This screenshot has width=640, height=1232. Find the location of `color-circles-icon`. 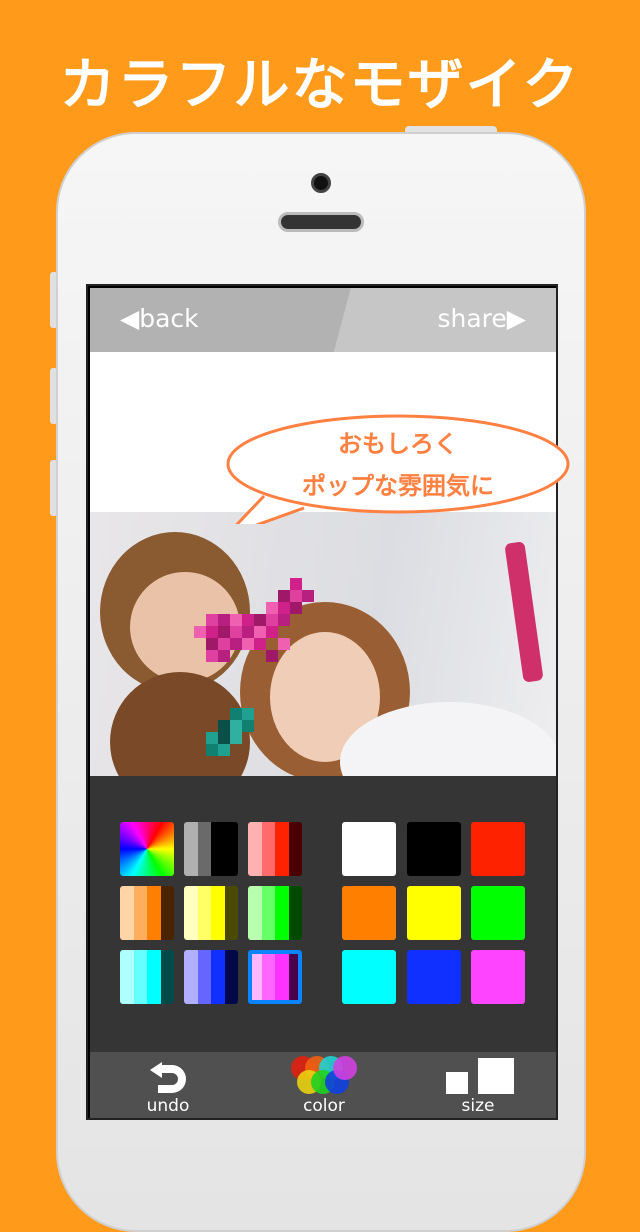

color-circles-icon is located at coordinates (324, 1075).